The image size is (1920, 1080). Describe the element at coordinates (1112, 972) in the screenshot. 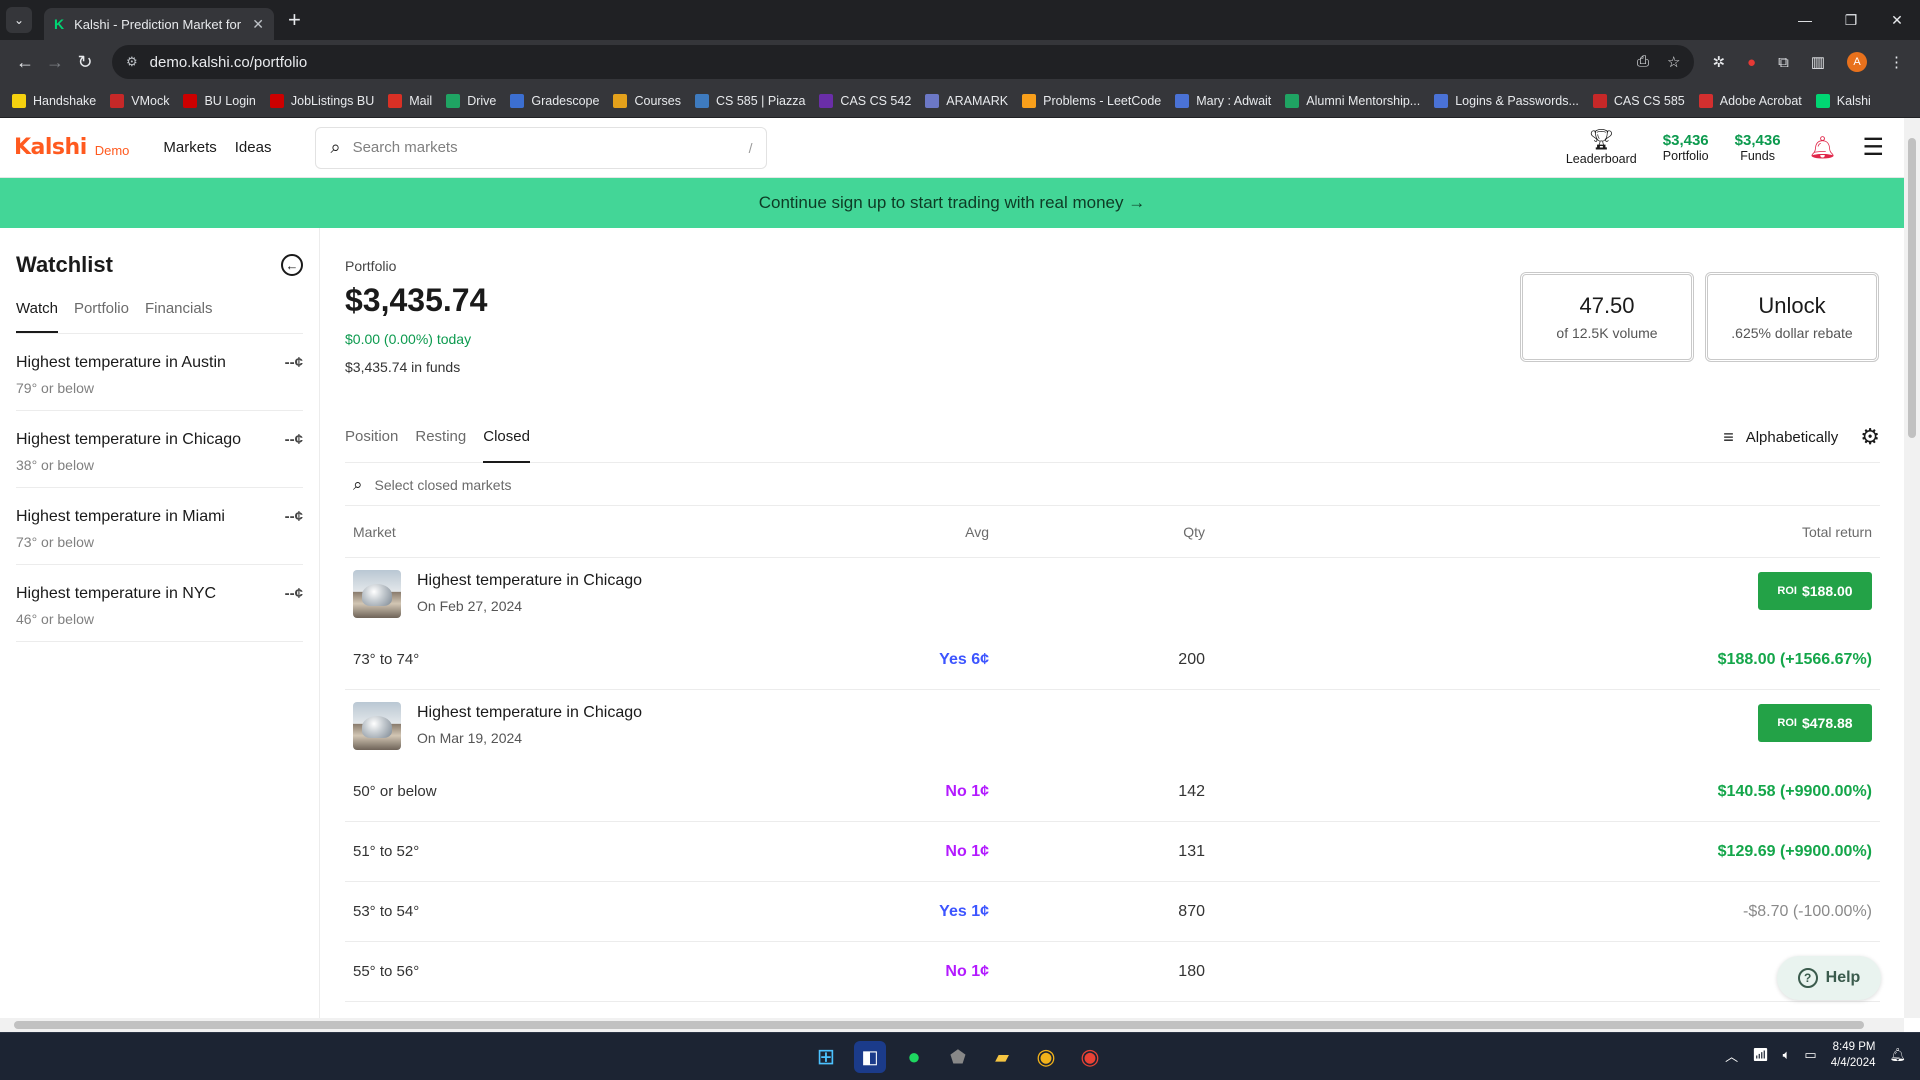

I see `table-row: 55° to 56°No 1¢180$178.20 (` at that location.